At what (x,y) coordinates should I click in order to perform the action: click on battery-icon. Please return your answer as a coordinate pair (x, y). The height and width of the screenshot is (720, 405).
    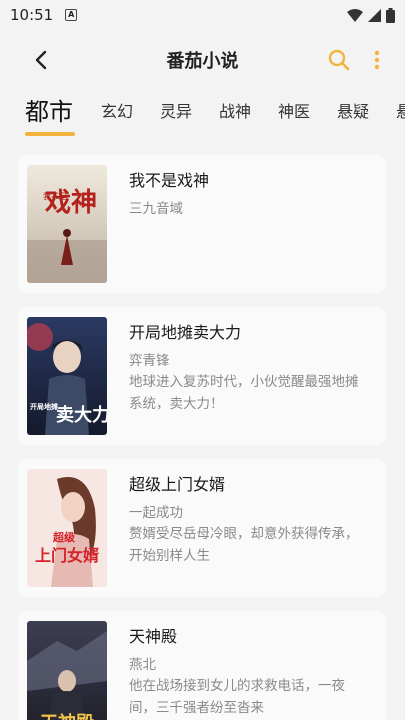
    Looking at the image, I should click on (390, 15).